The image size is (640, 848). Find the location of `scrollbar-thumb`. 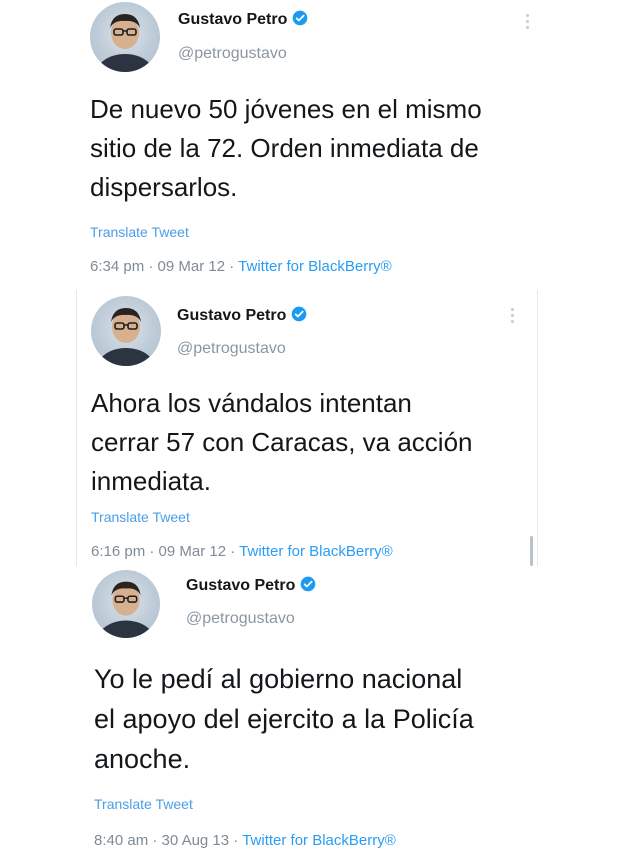

scrollbar-thumb is located at coordinates (531, 551).